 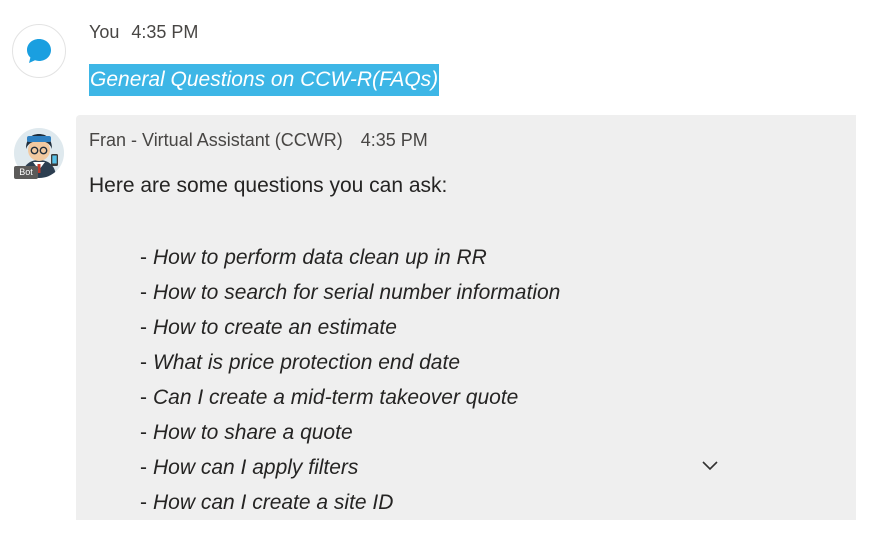 What do you see at coordinates (268, 185) in the screenshot?
I see `bot-intro-text: Here are some questions you can ask:` at bounding box center [268, 185].